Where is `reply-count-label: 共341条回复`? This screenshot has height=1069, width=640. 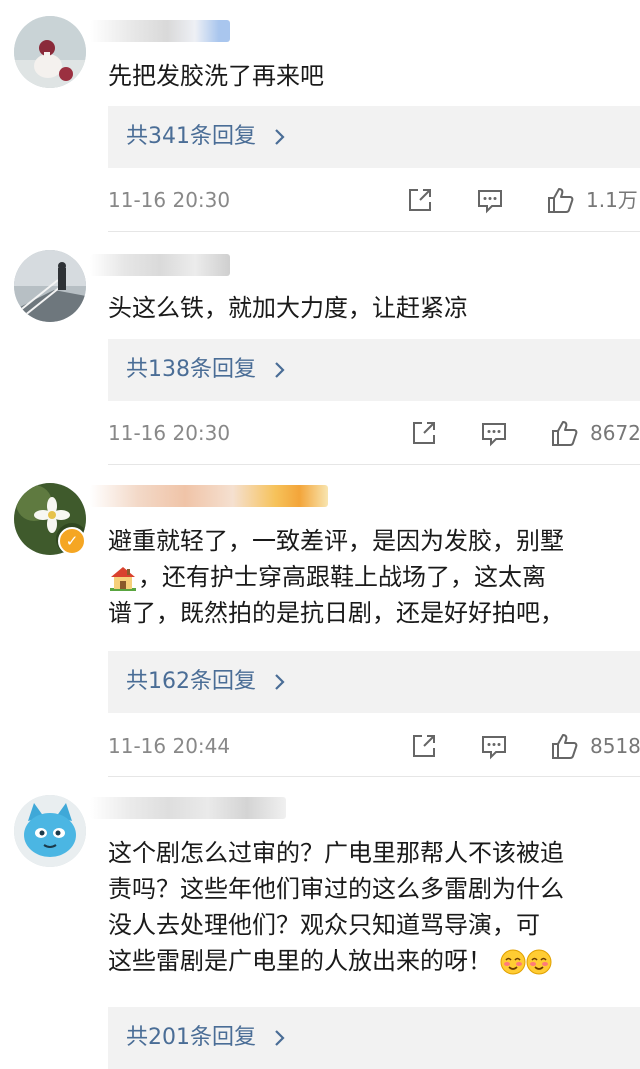 reply-count-label: 共341条回复 is located at coordinates (191, 136).